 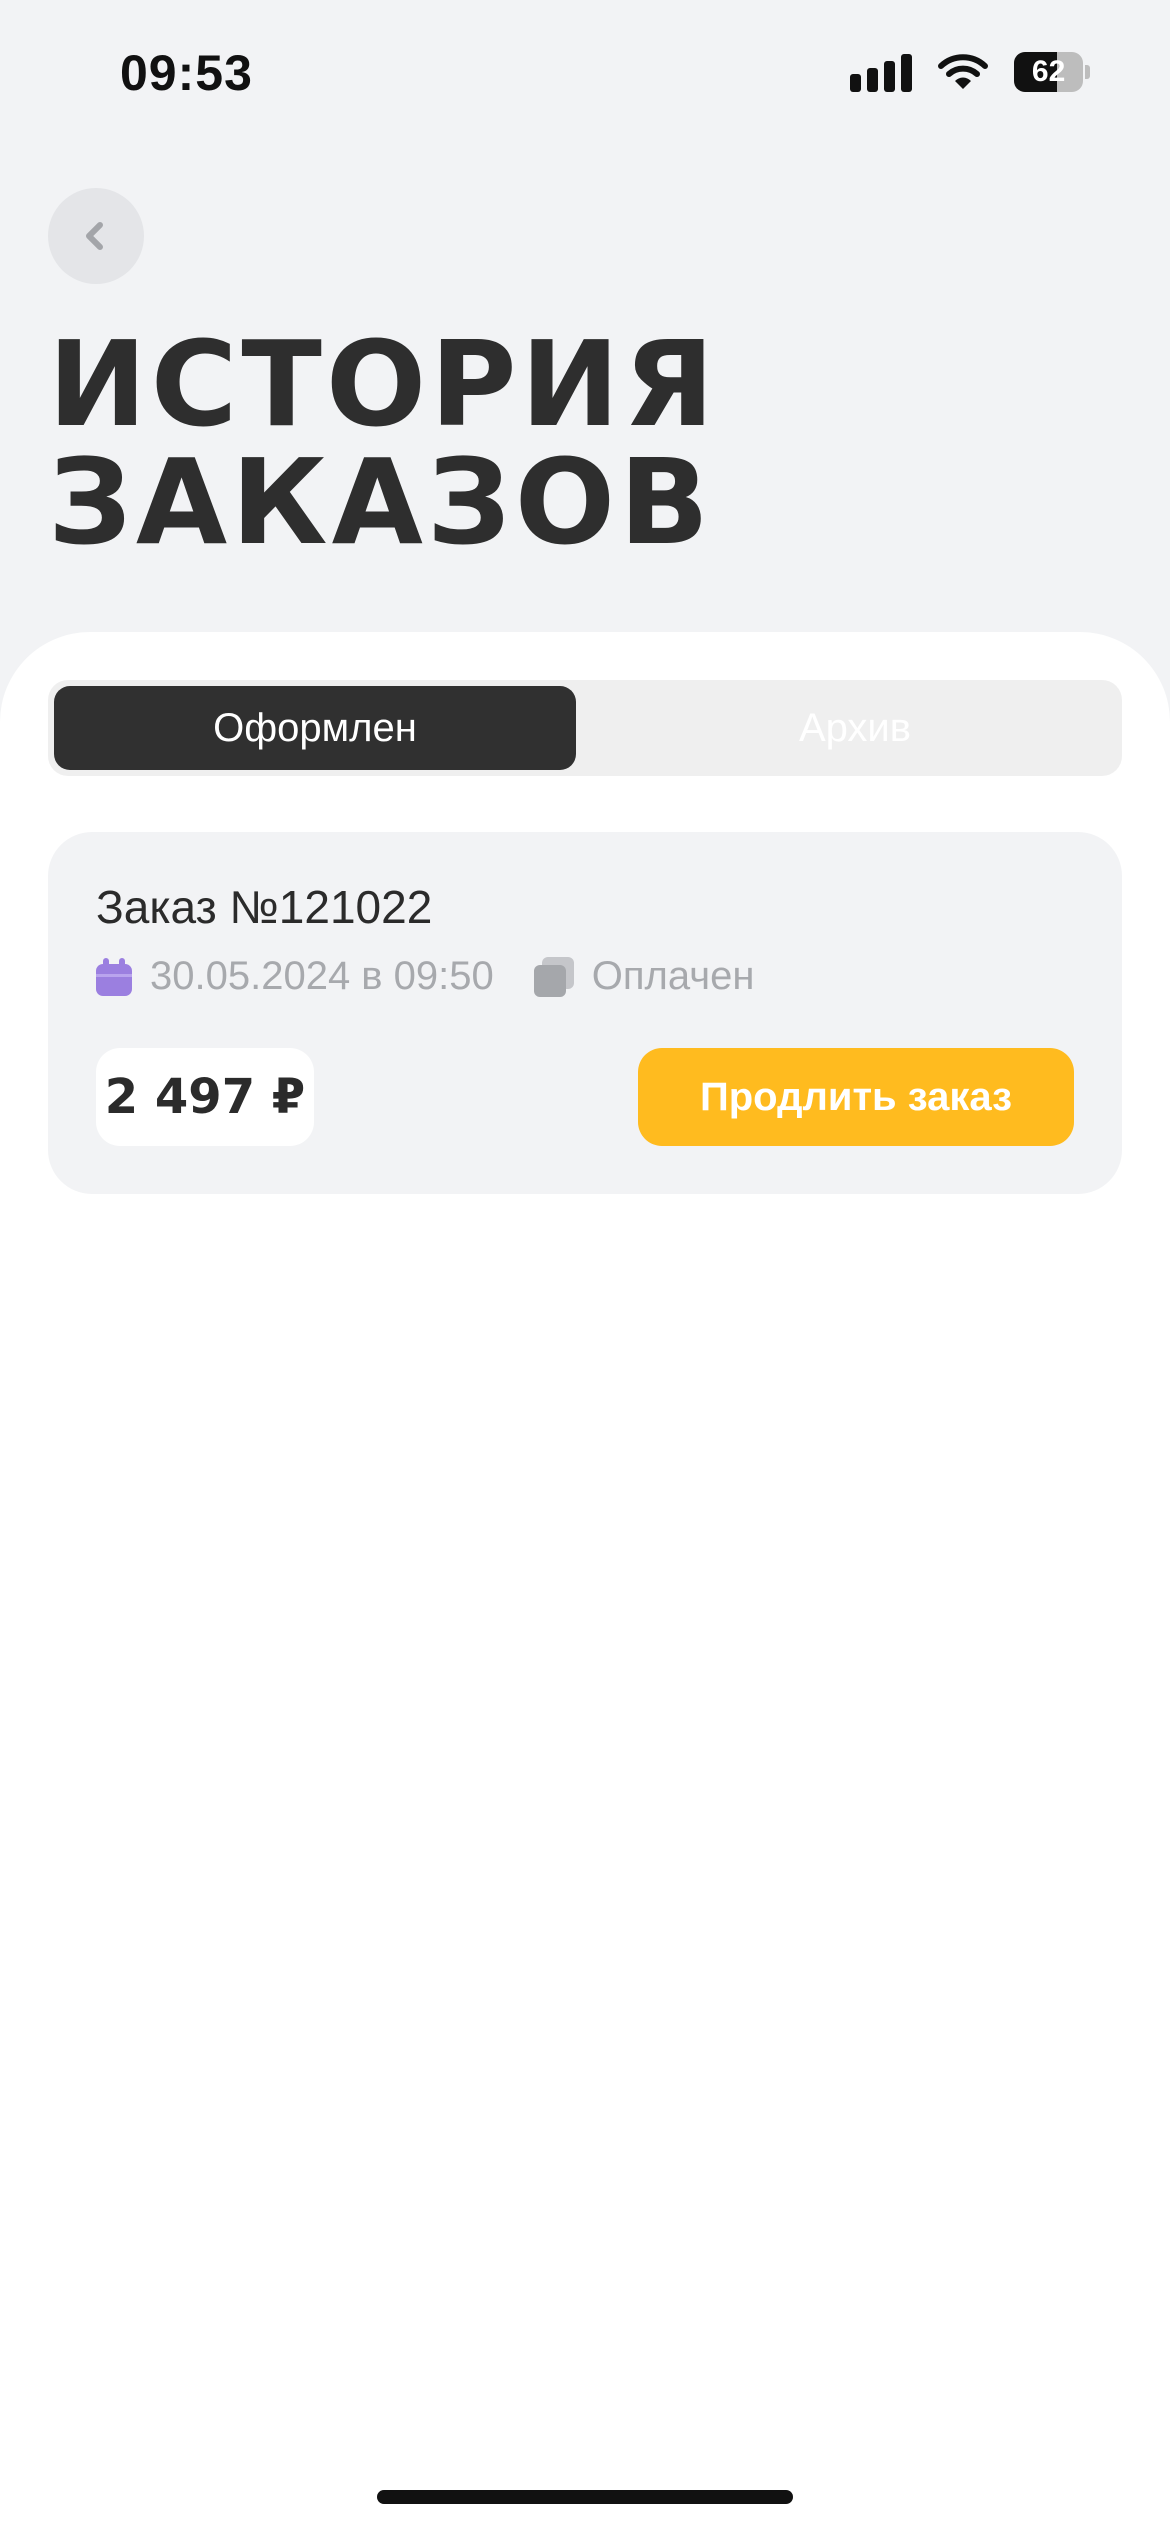 I want to click on page-title: История заказов, so click(x=383, y=443).